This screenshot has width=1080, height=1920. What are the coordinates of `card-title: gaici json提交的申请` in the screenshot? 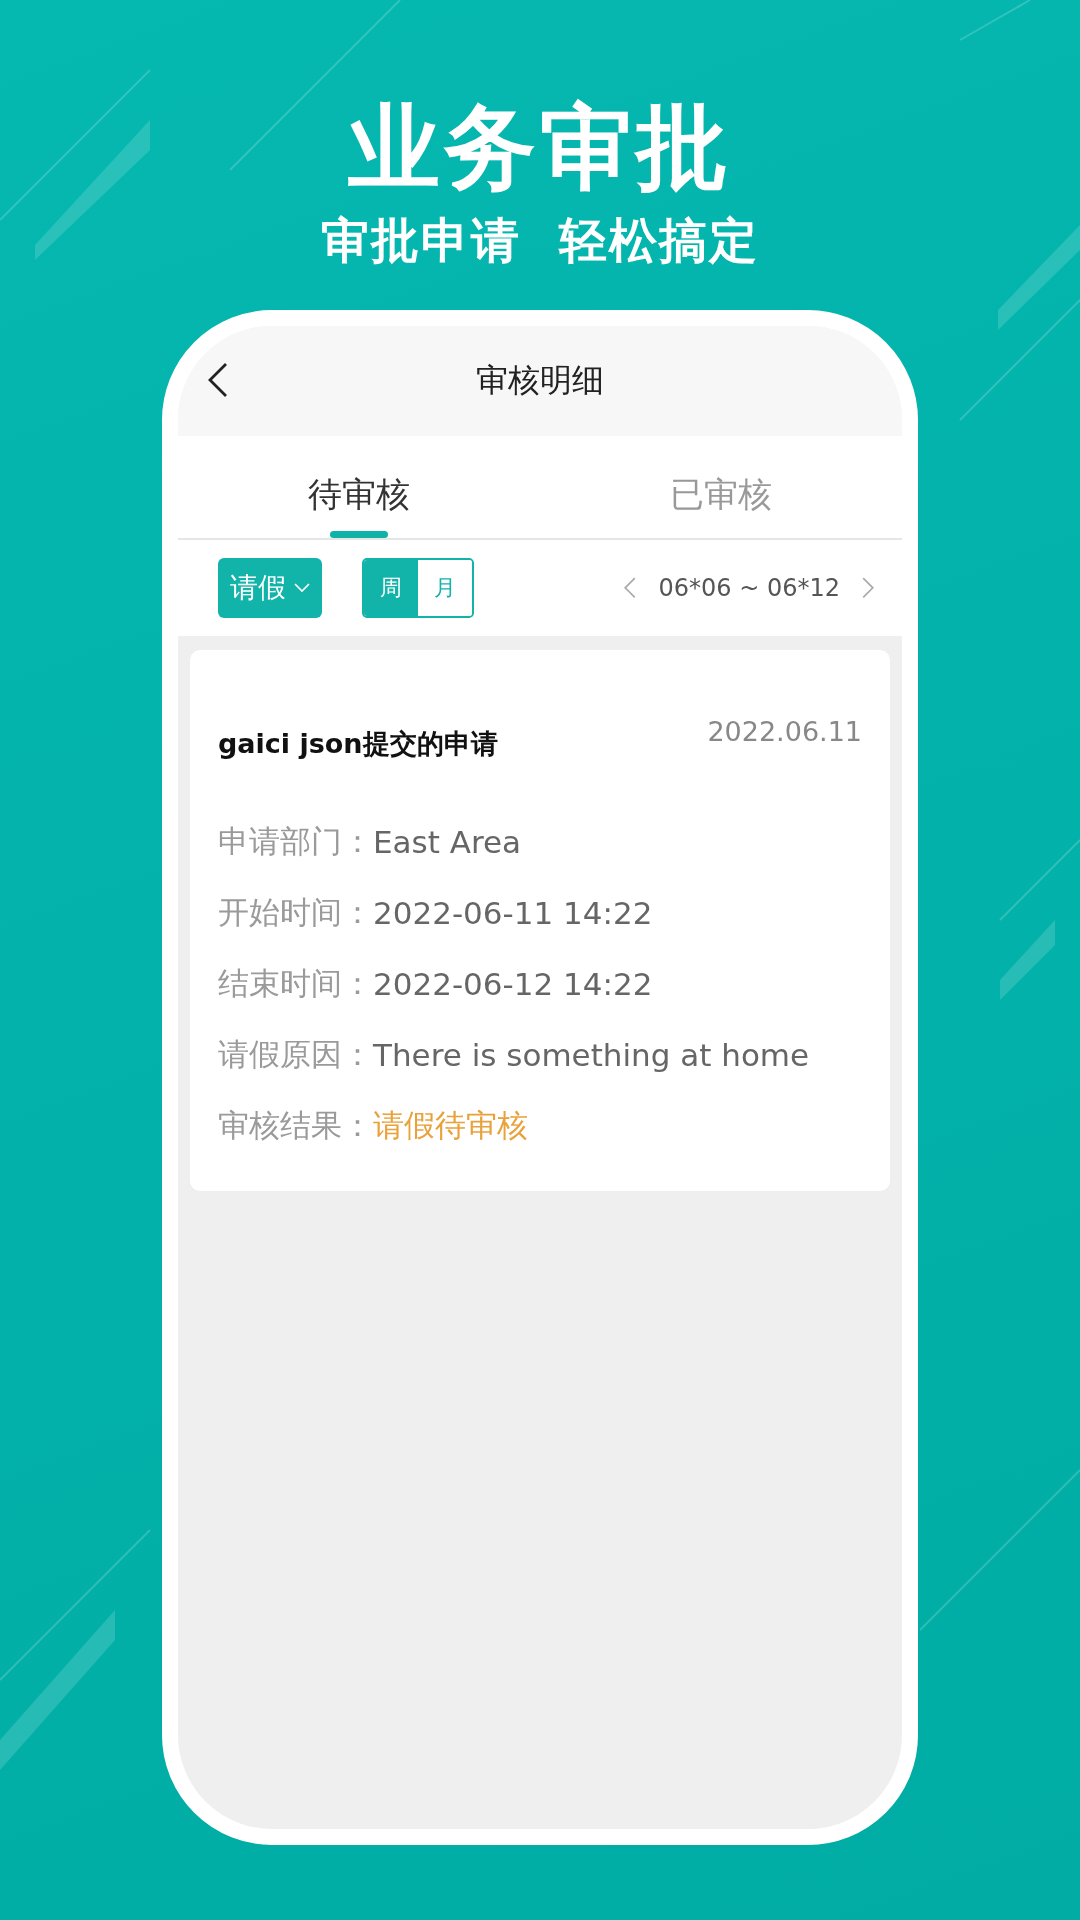 It's located at (358, 744).